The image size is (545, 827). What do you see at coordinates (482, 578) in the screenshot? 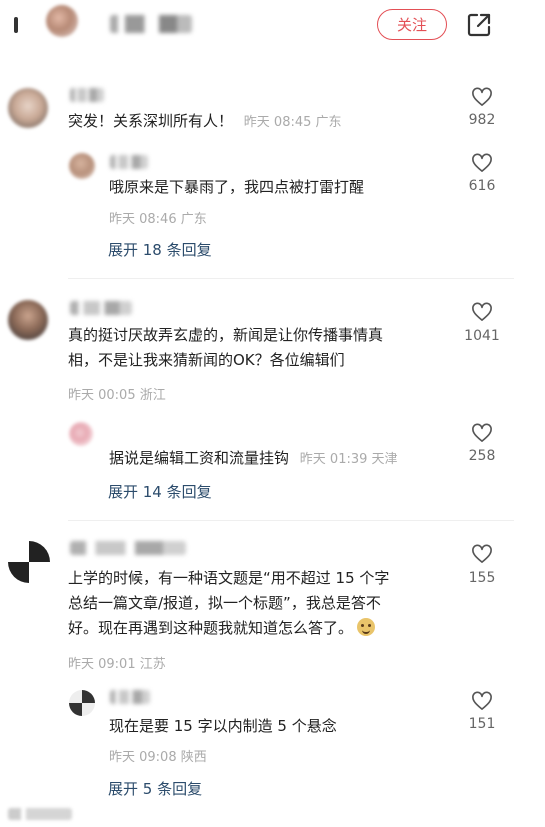
I see `like-count: 155` at bounding box center [482, 578].